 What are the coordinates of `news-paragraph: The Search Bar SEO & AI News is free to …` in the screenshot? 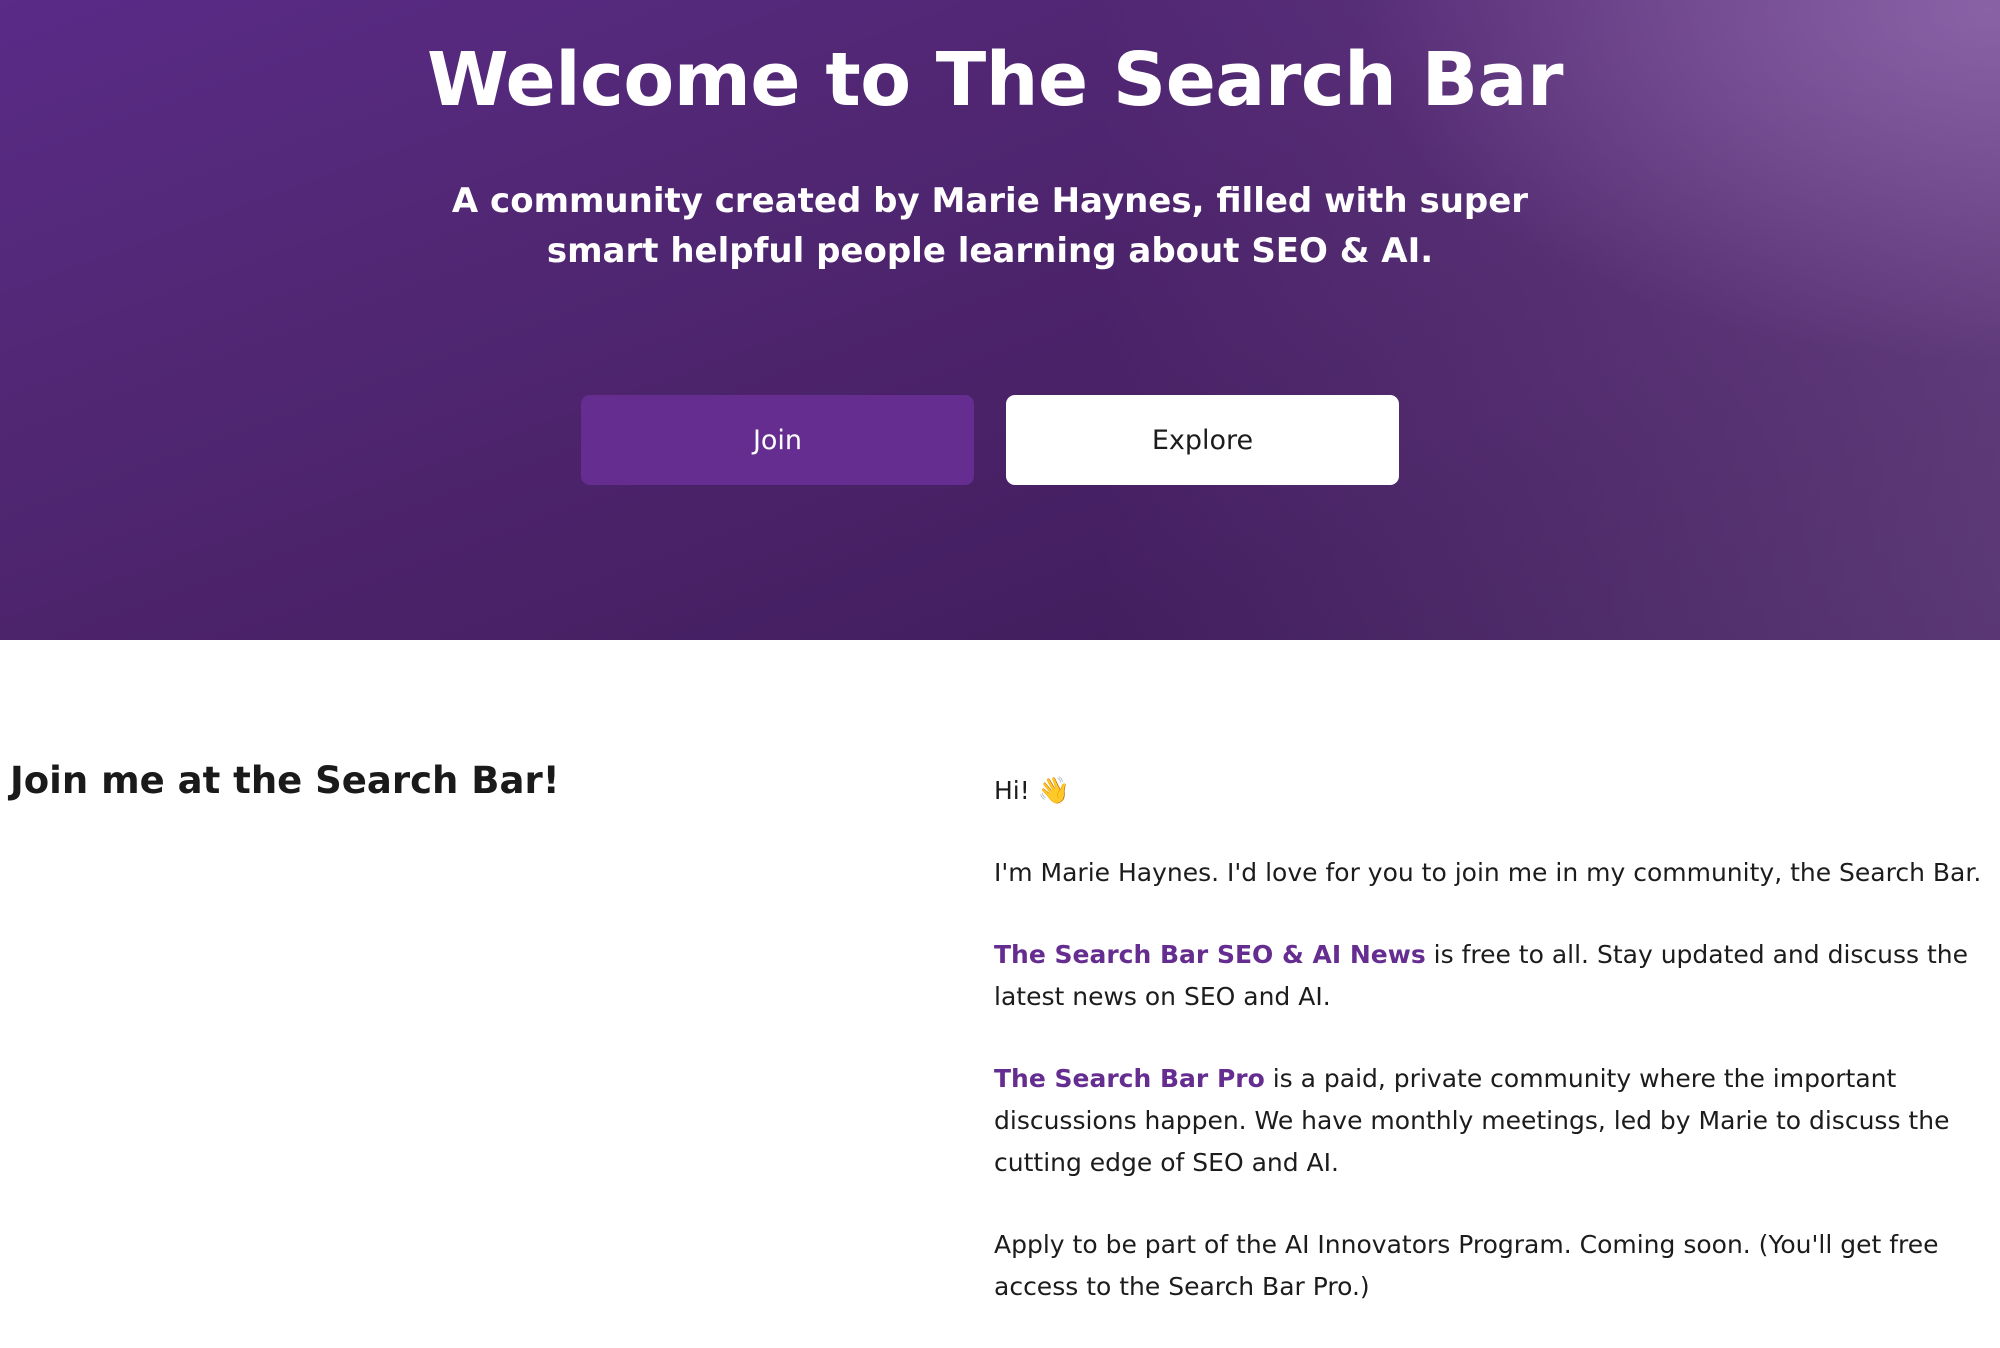 It's located at (1494, 976).